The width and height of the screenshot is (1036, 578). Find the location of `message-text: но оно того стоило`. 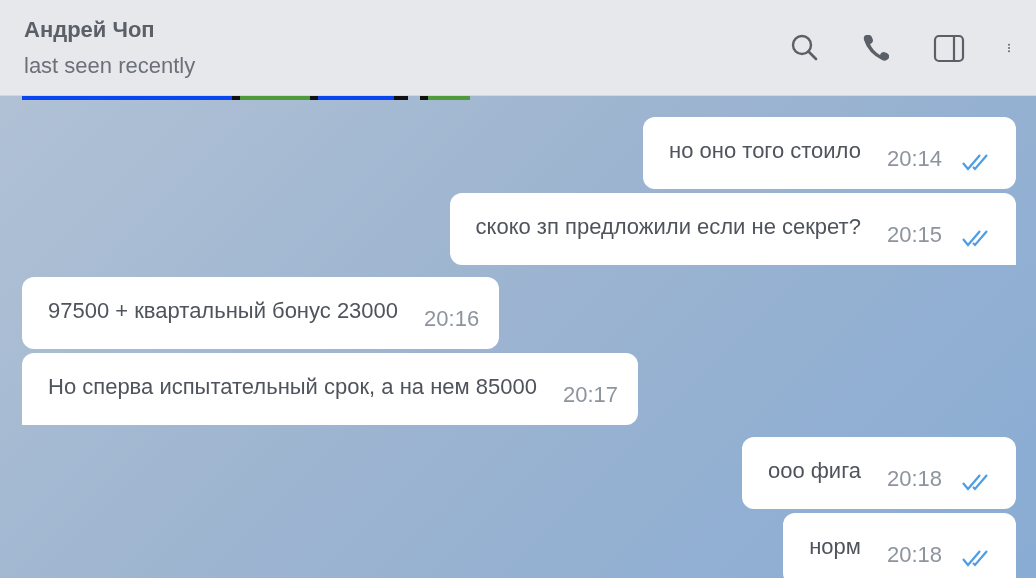

message-text: но оно того стоило is located at coordinates (765, 151).